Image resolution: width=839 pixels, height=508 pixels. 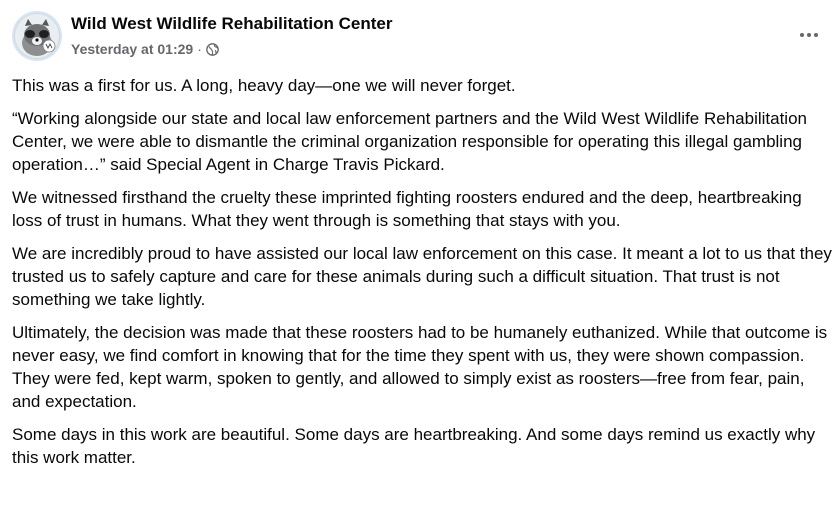 I want to click on raccoon-avatar-icon, so click(x=37, y=36).